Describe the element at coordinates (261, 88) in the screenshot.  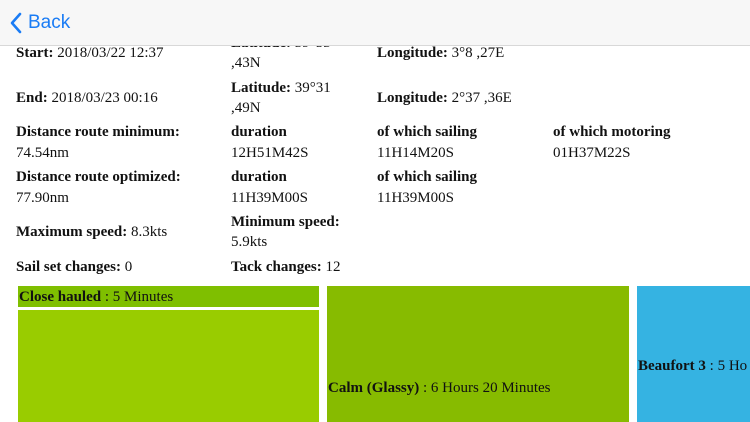
I see `end-latitude-label: Latitude:` at that location.